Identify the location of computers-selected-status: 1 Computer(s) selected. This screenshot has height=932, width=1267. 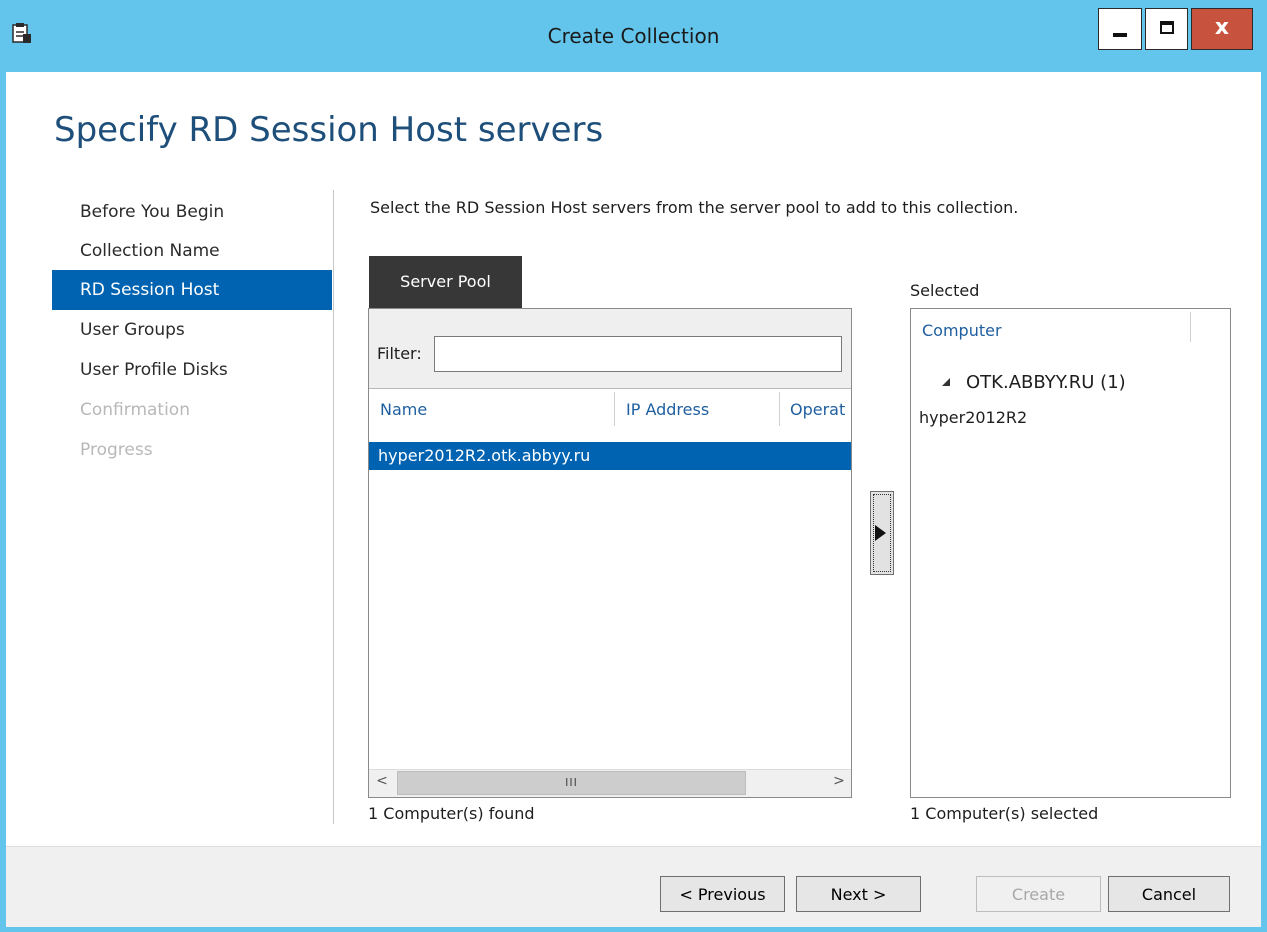
(1004, 813).